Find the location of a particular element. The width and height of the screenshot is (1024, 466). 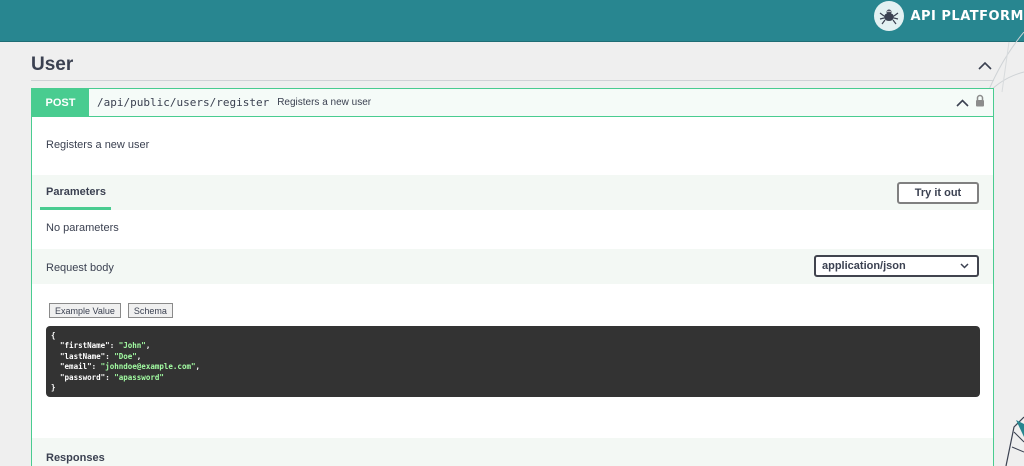

code-line: "password": "apassword" is located at coordinates (112, 377).